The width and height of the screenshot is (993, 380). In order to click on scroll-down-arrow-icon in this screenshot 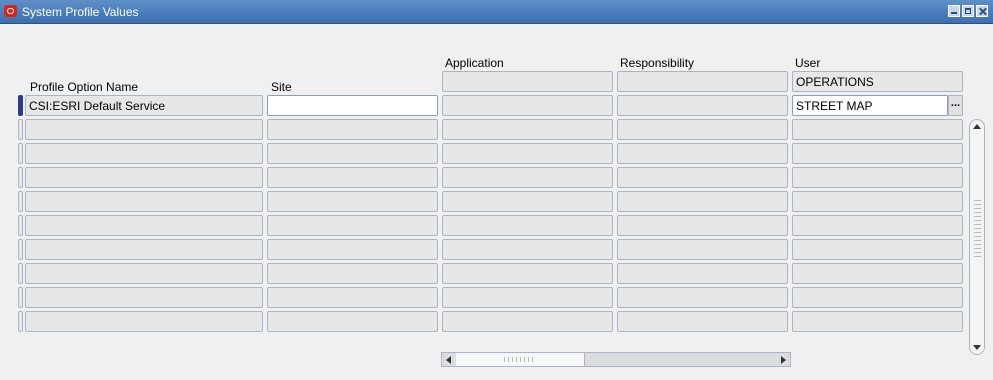, I will do `click(977, 347)`.